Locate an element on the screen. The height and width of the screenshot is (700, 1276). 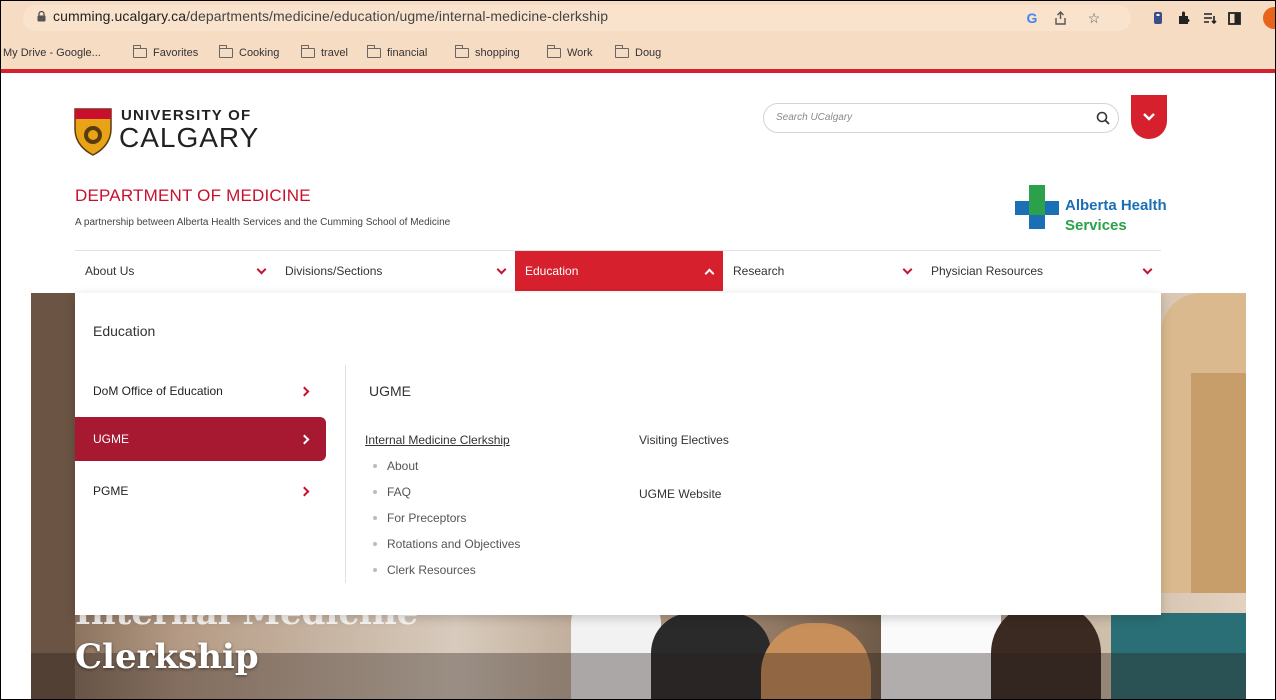
bookmark-shopping: shopping is located at coordinates (487, 52).